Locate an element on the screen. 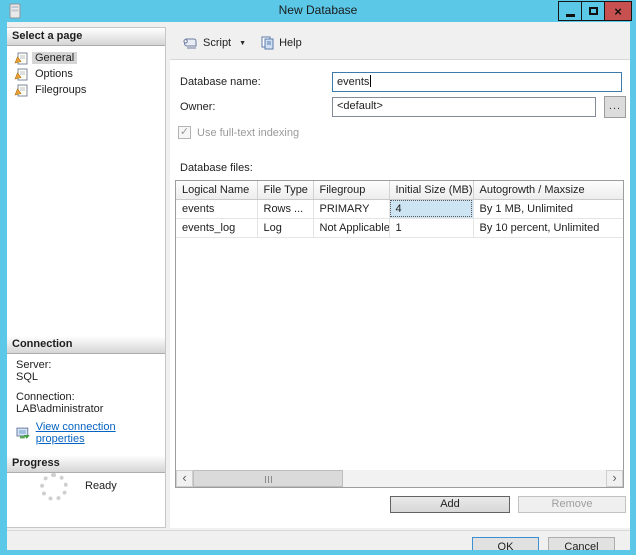  connection-value: LAB\administrator is located at coordinates (60, 409).